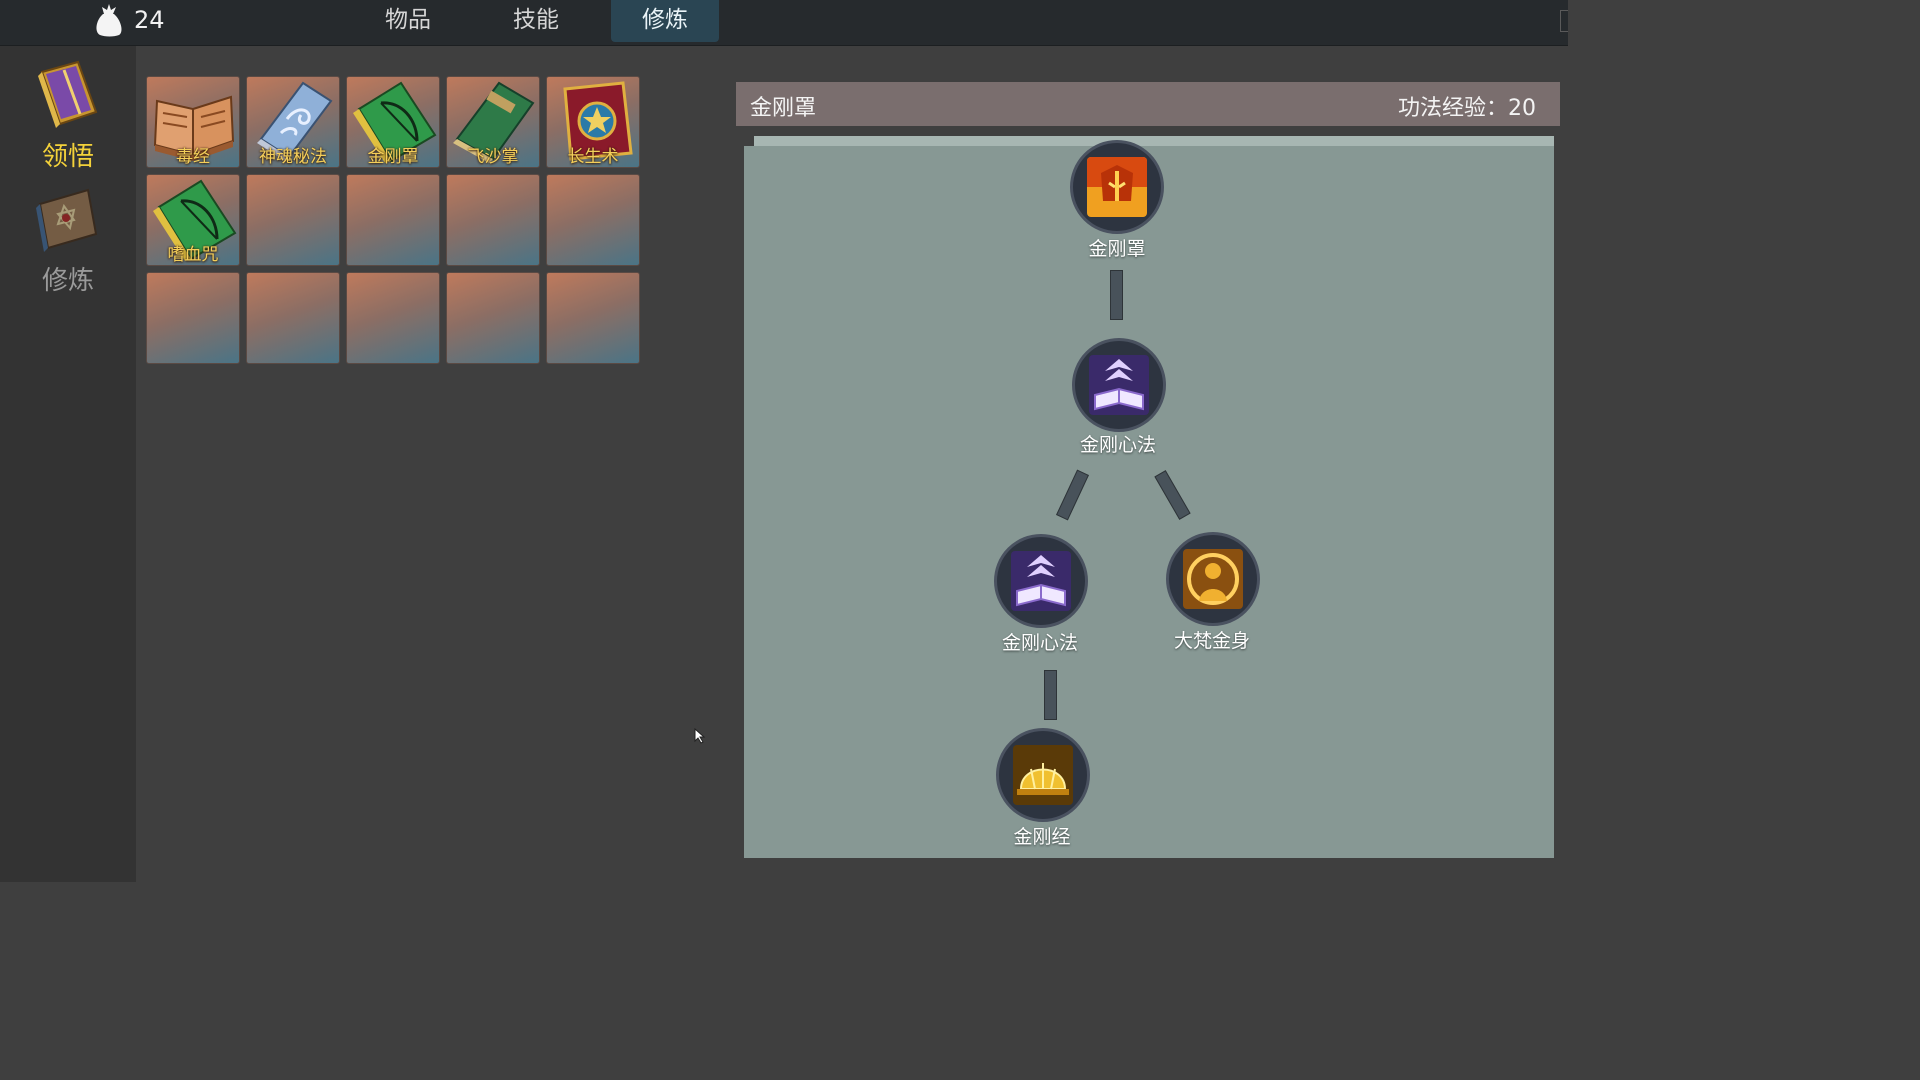 This screenshot has height=1080, width=1920. I want to click on inventory-slot: 飞沙掌, so click(493, 122).